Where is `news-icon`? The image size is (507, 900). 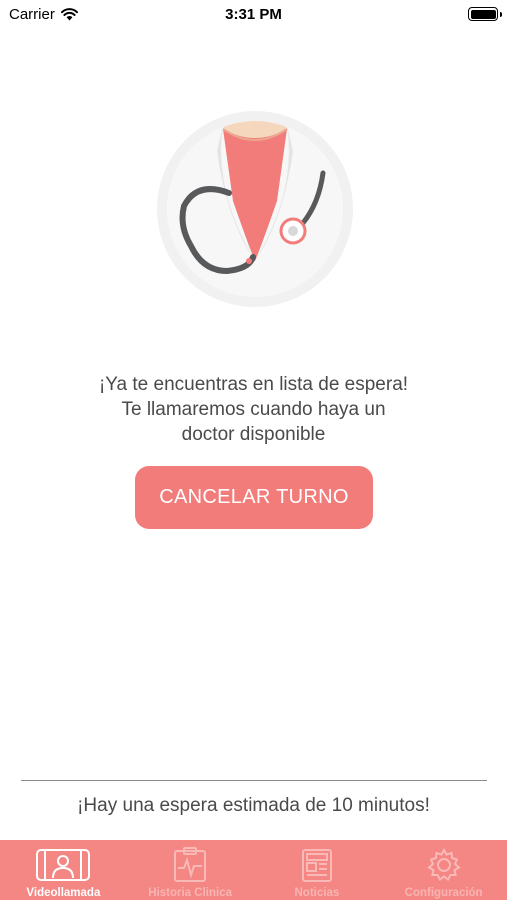 news-icon is located at coordinates (316, 865).